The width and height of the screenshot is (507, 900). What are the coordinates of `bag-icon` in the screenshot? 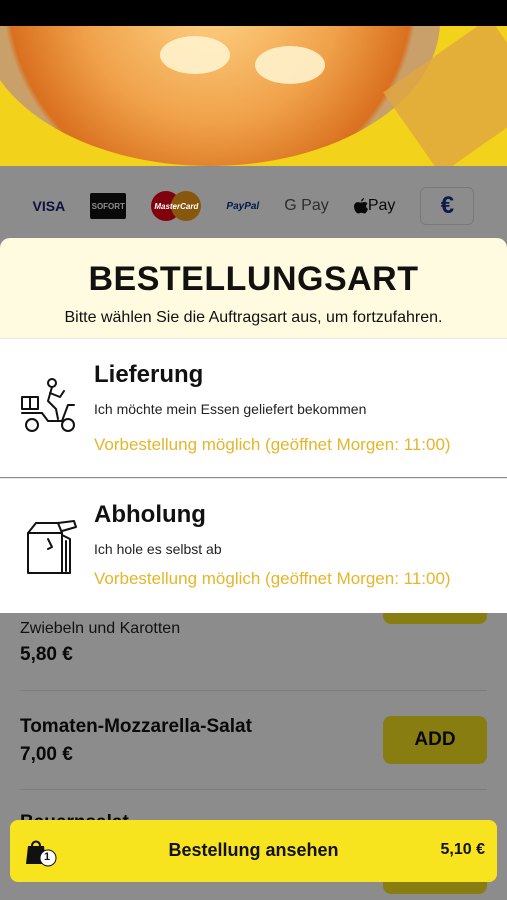 It's located at (52, 547).